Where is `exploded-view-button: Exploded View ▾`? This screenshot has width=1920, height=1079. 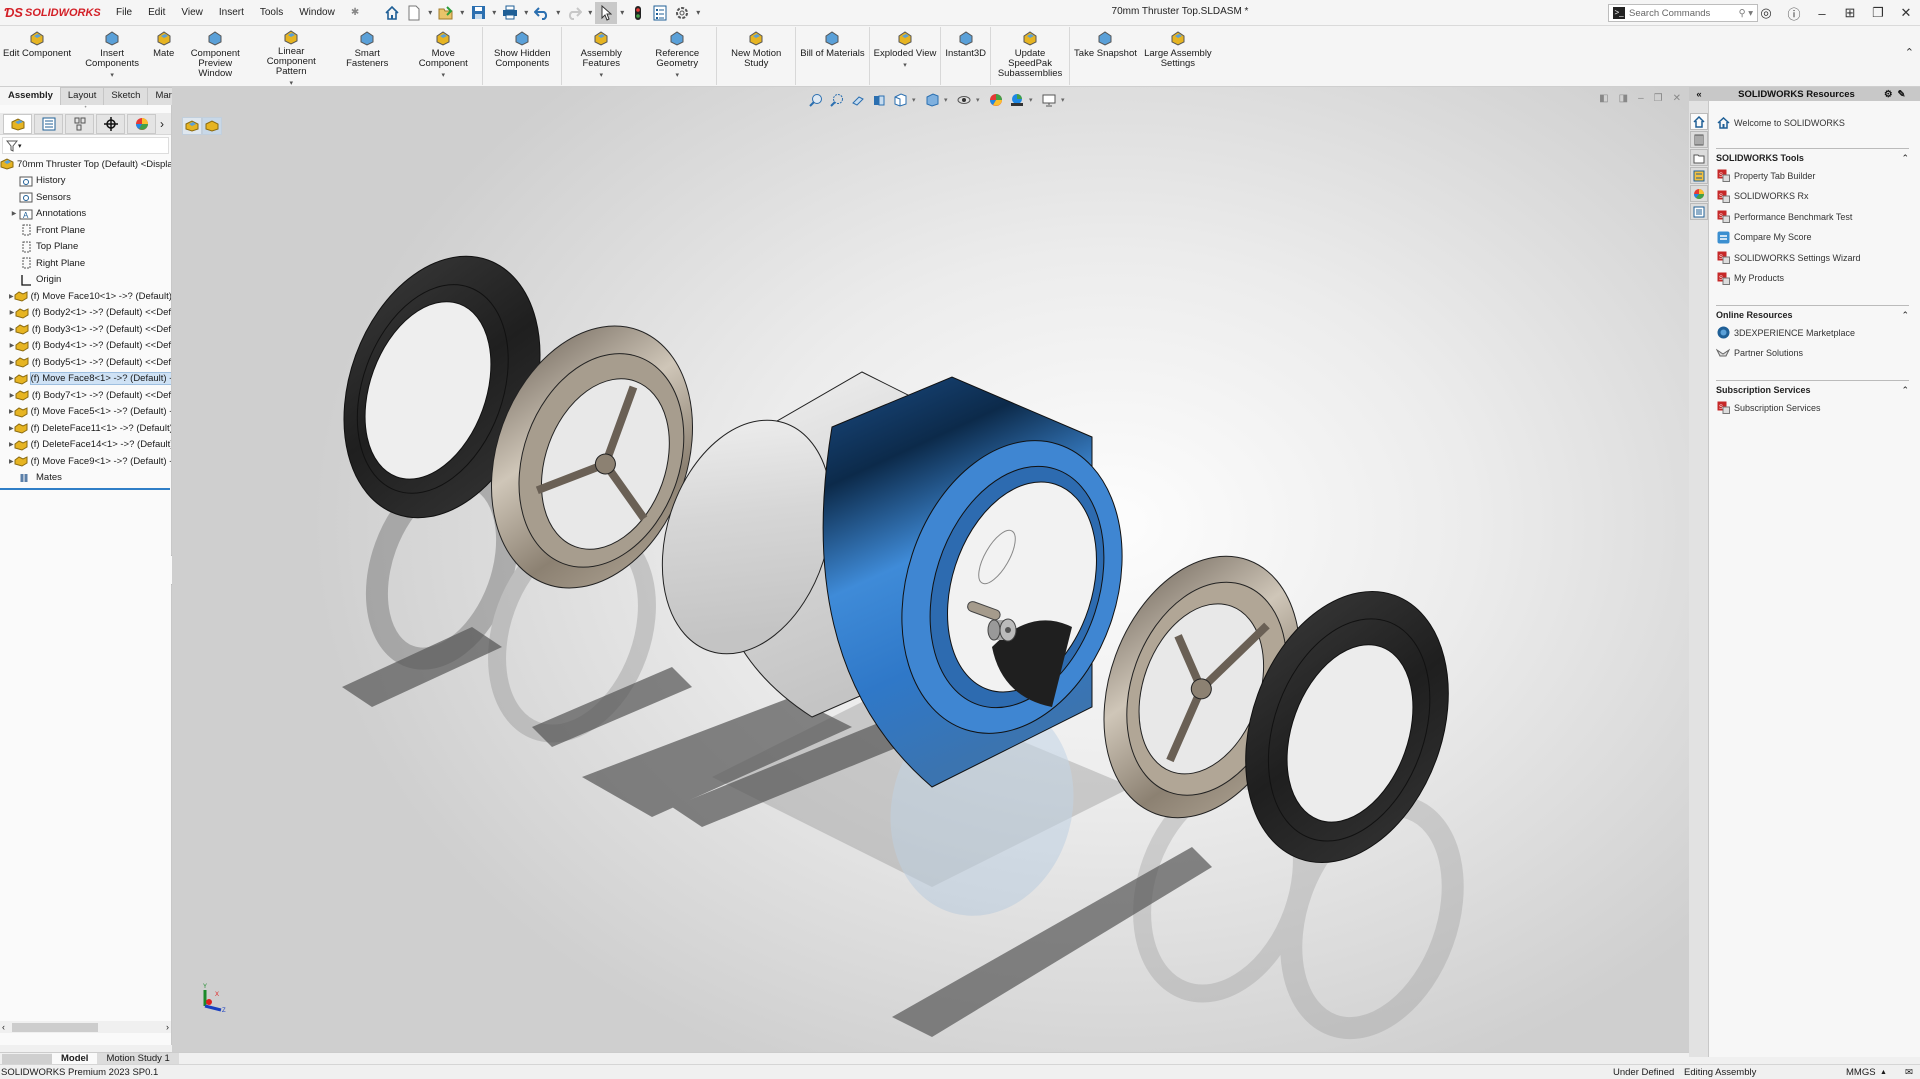
exploded-view-button: Exploded View ▾ is located at coordinates (905, 56).